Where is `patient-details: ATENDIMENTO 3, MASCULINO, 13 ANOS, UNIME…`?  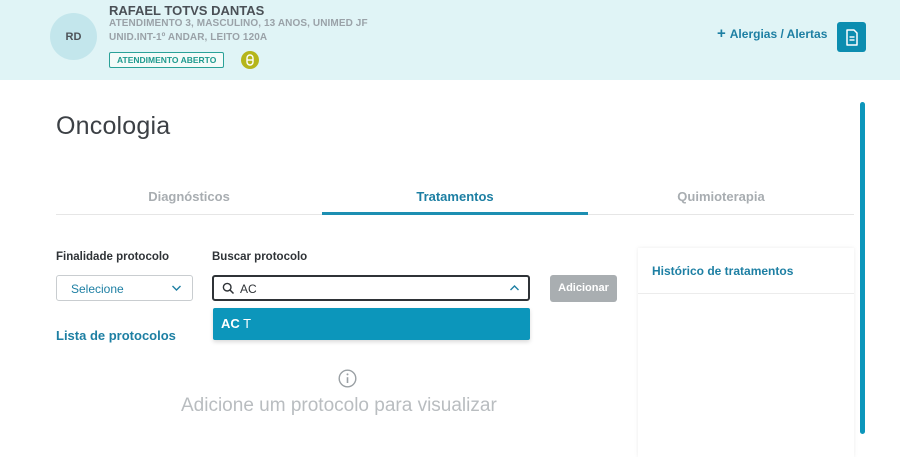 patient-details: ATENDIMENTO 3, MASCULINO, 13 ANOS, UNIME… is located at coordinates (238, 23).